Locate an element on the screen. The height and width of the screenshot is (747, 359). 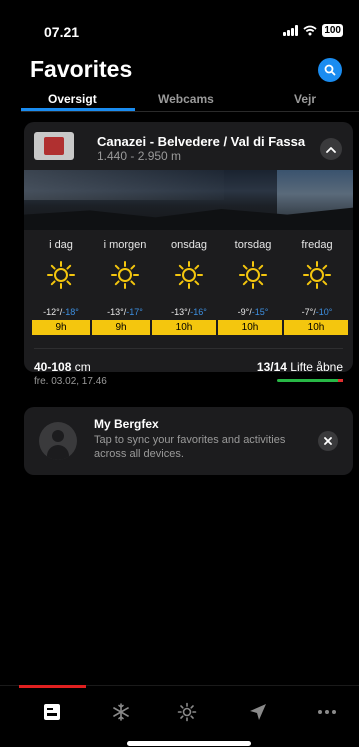
day-label: i morgen is located at coordinates (125, 245).